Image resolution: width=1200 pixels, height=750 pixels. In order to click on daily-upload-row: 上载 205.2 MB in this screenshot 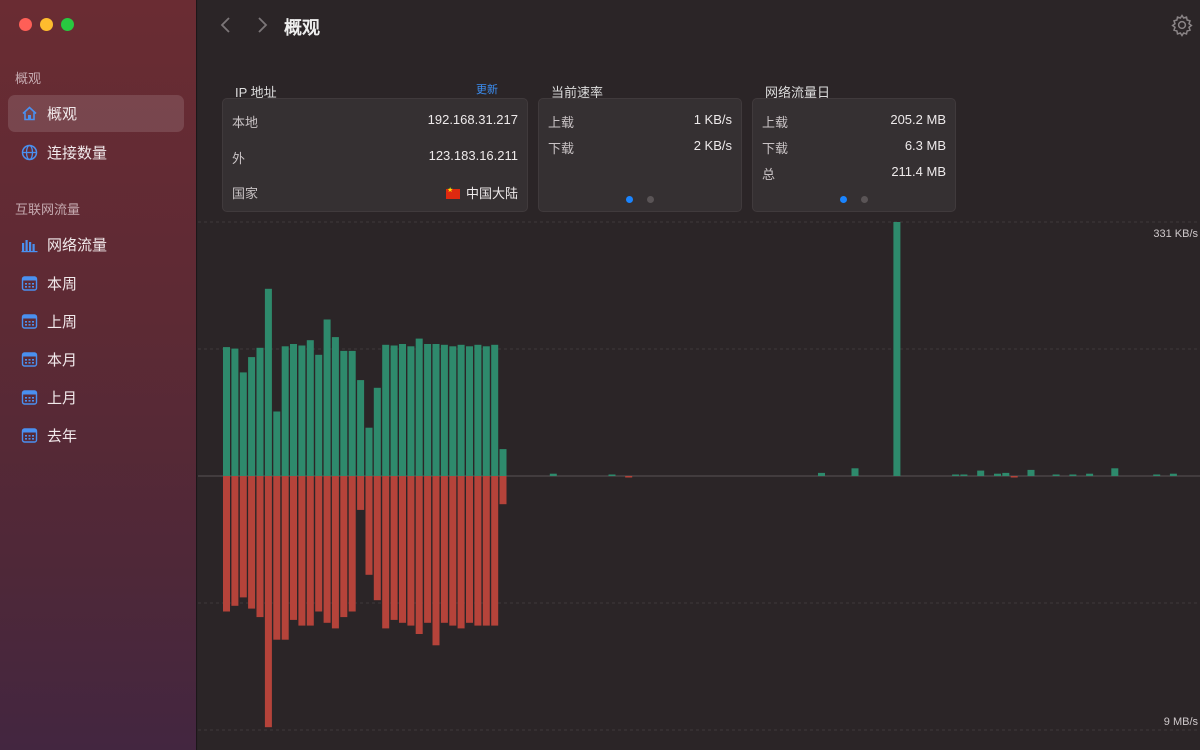, I will do `click(854, 121)`.